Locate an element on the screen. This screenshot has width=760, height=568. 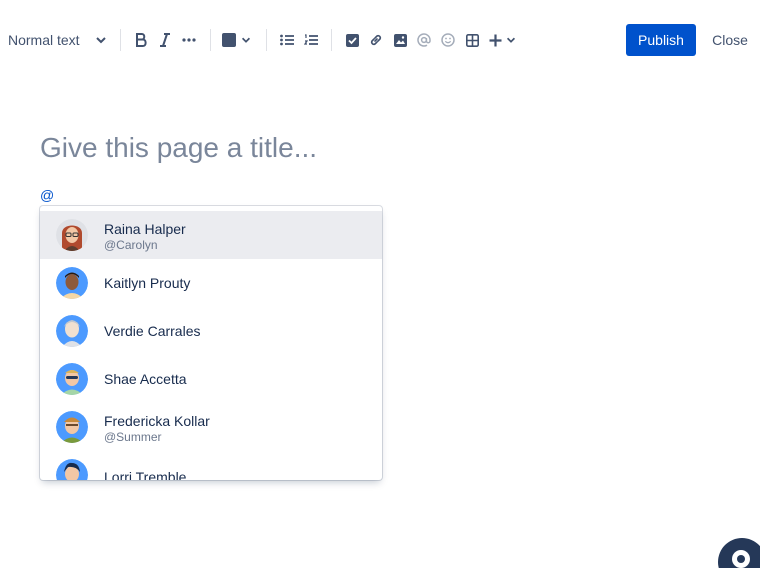
close-button: Close is located at coordinates (730, 40).